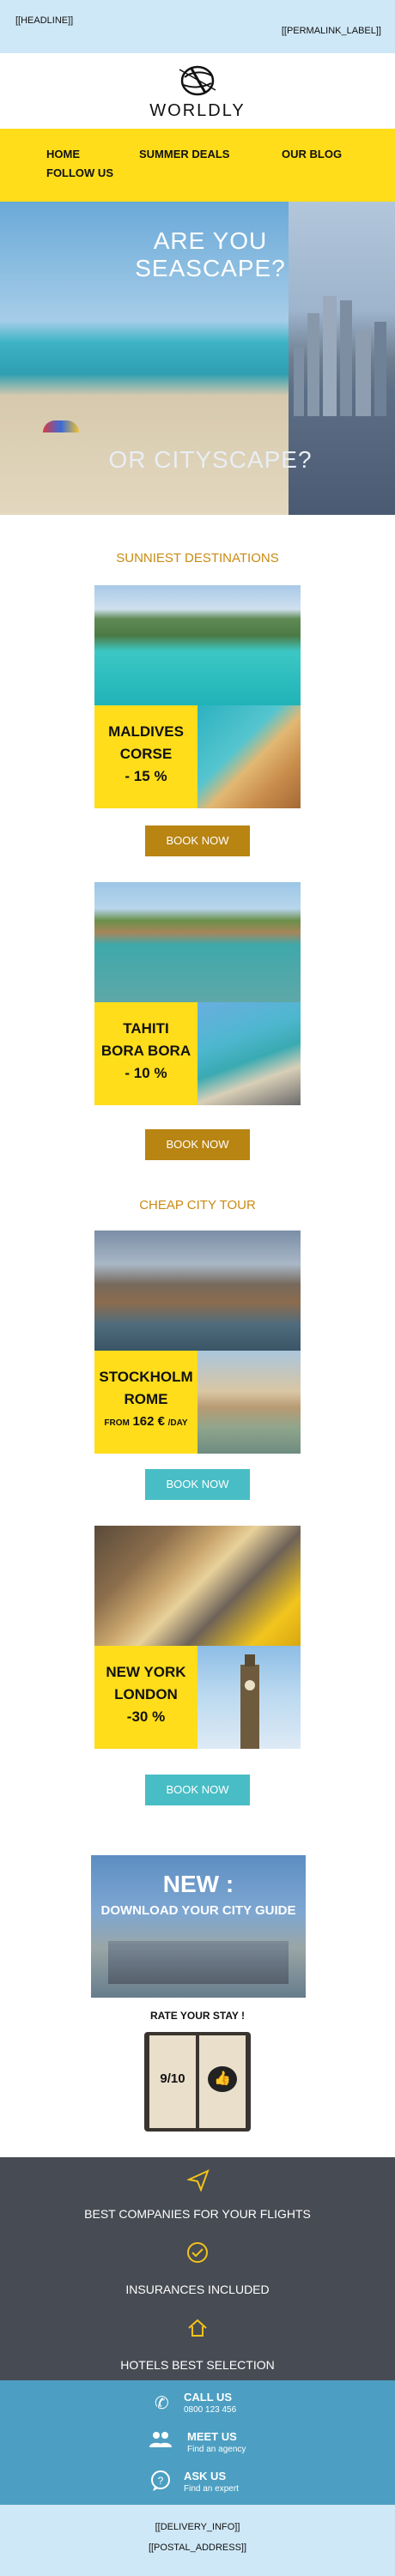 The image size is (395, 2576). Describe the element at coordinates (177, 1423) in the screenshot. I see `price-suffix: /DAY` at that location.